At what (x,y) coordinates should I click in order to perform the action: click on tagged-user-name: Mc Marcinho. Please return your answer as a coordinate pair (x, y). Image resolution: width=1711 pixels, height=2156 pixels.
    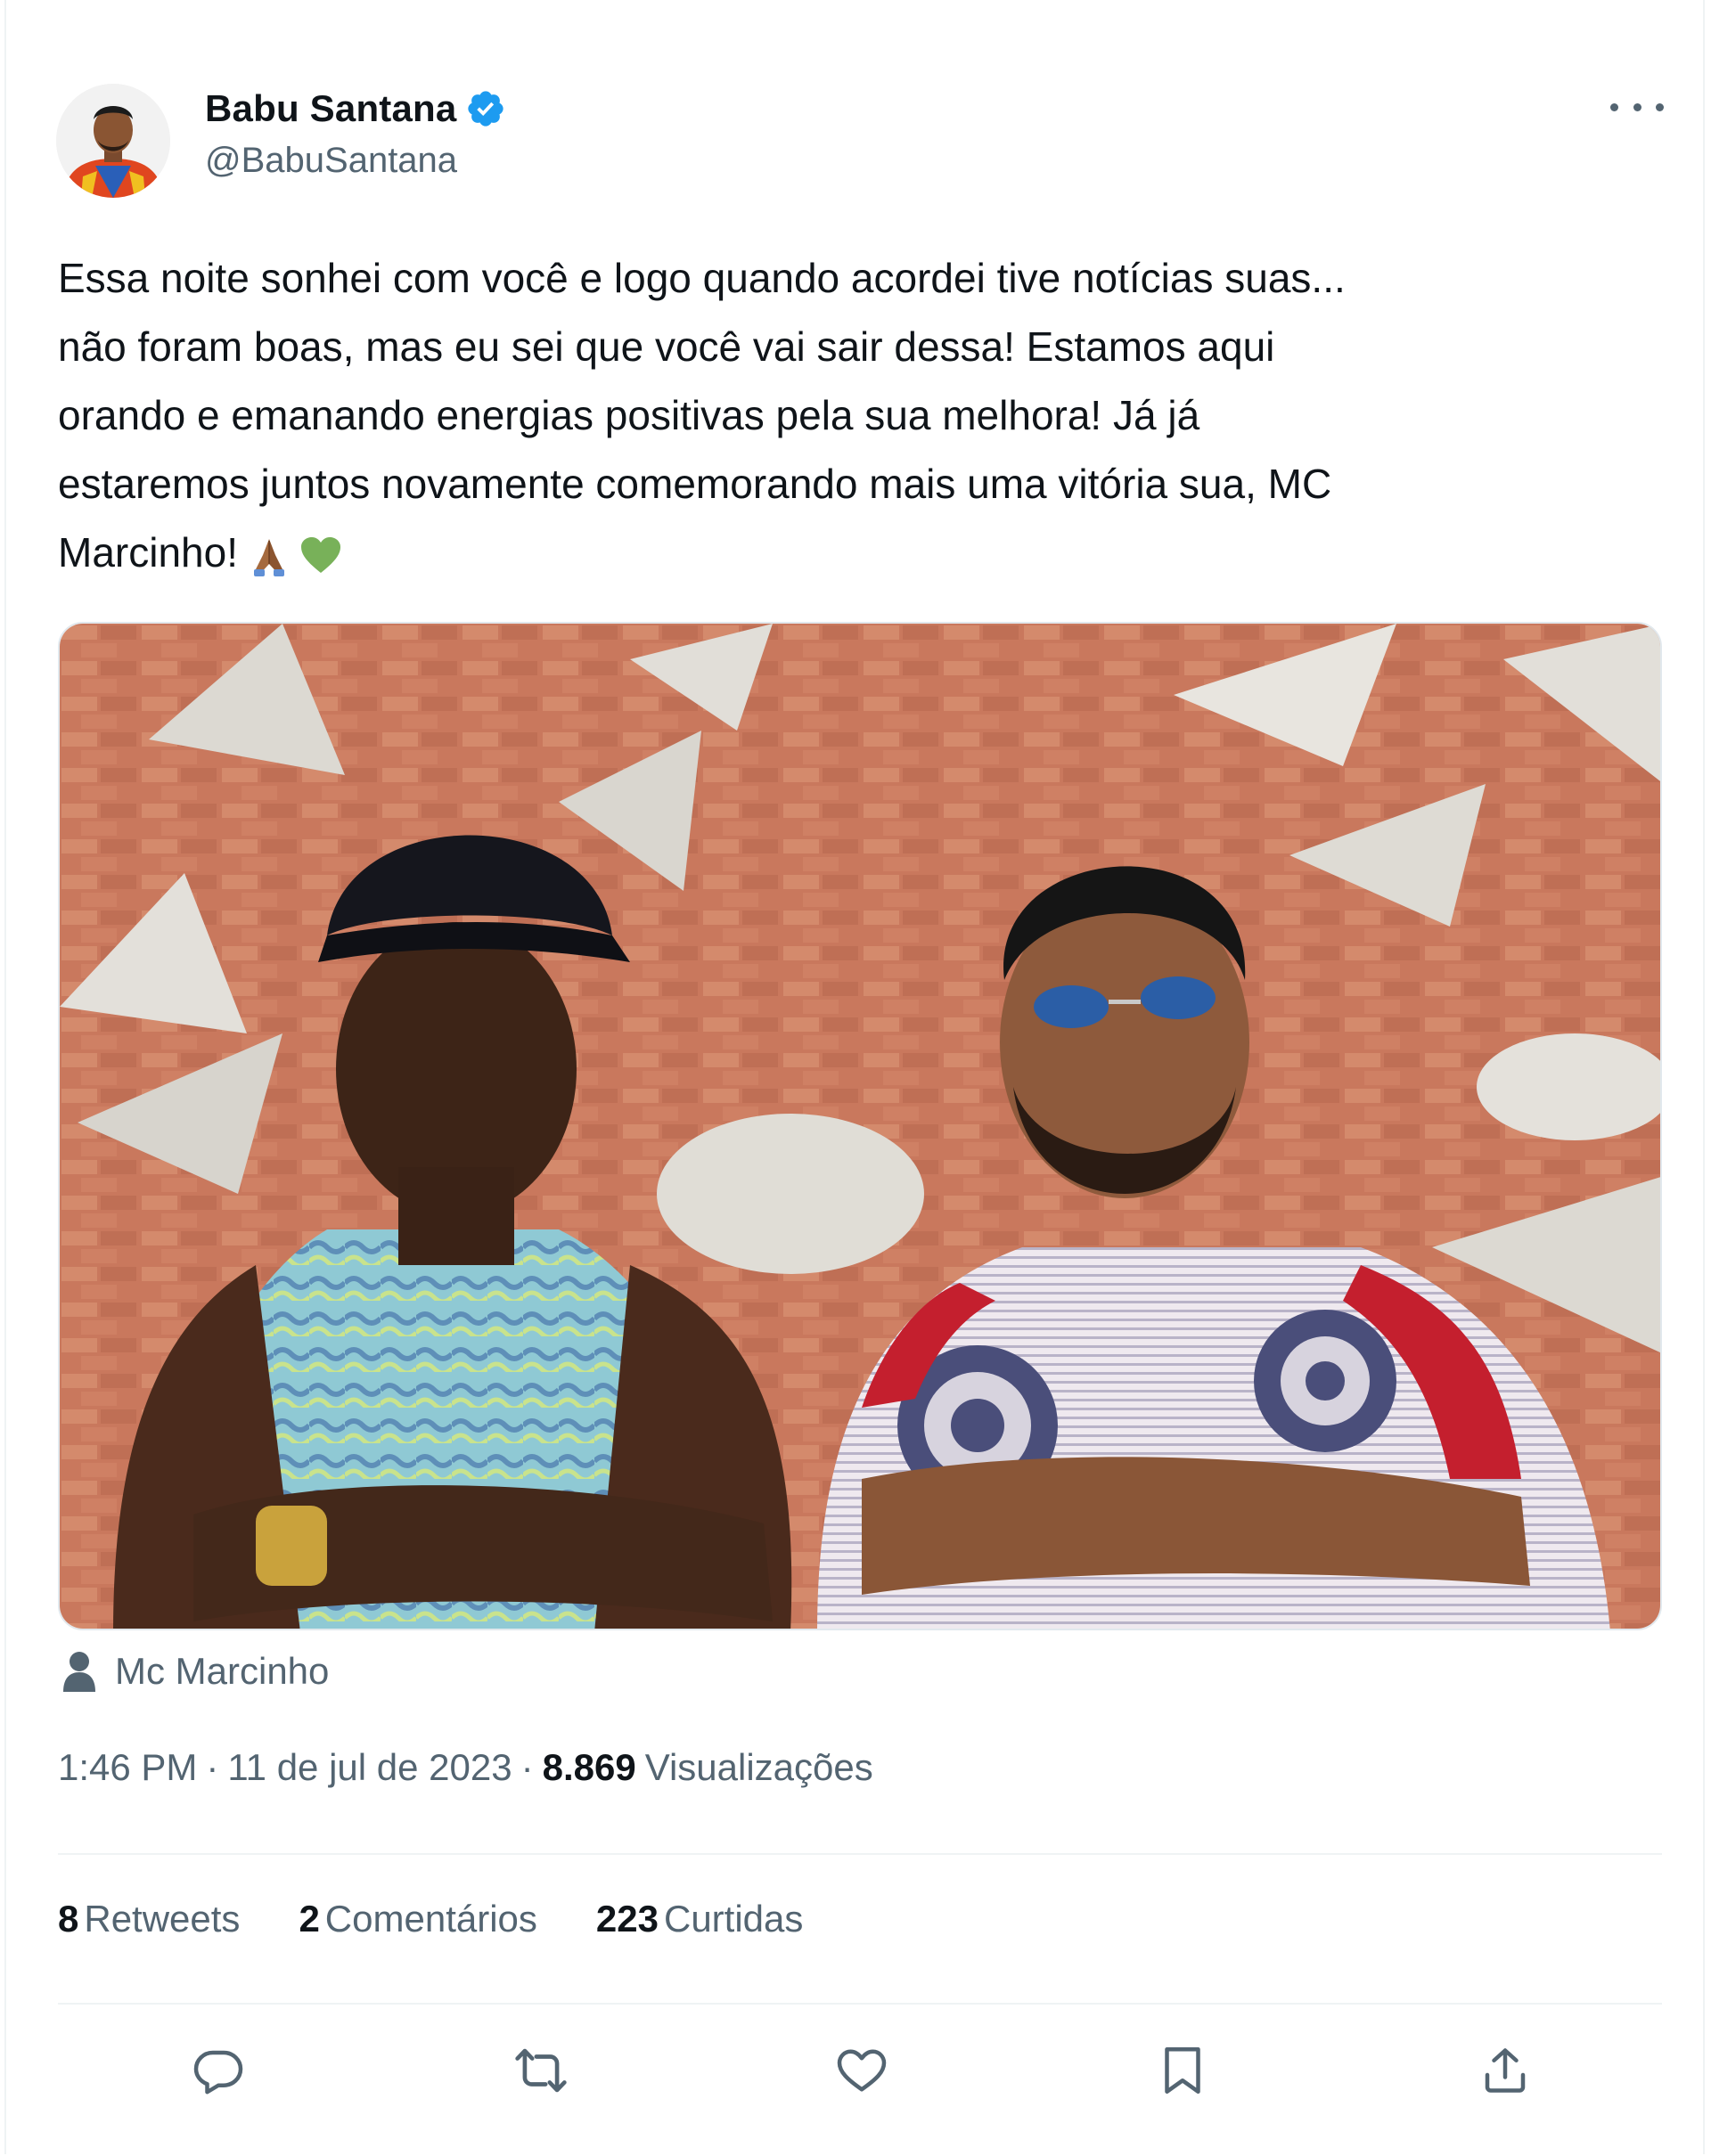
    Looking at the image, I should click on (222, 1671).